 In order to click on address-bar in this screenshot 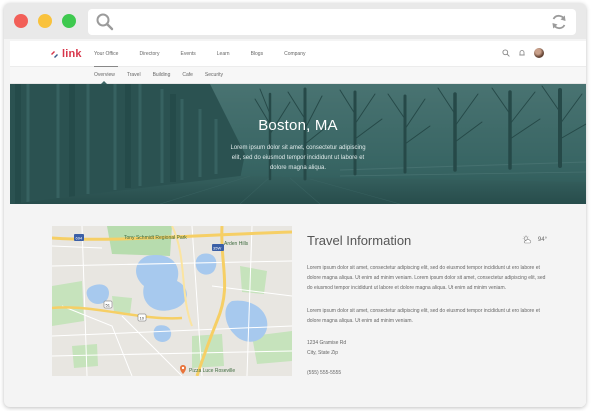, I will do `click(332, 22)`.